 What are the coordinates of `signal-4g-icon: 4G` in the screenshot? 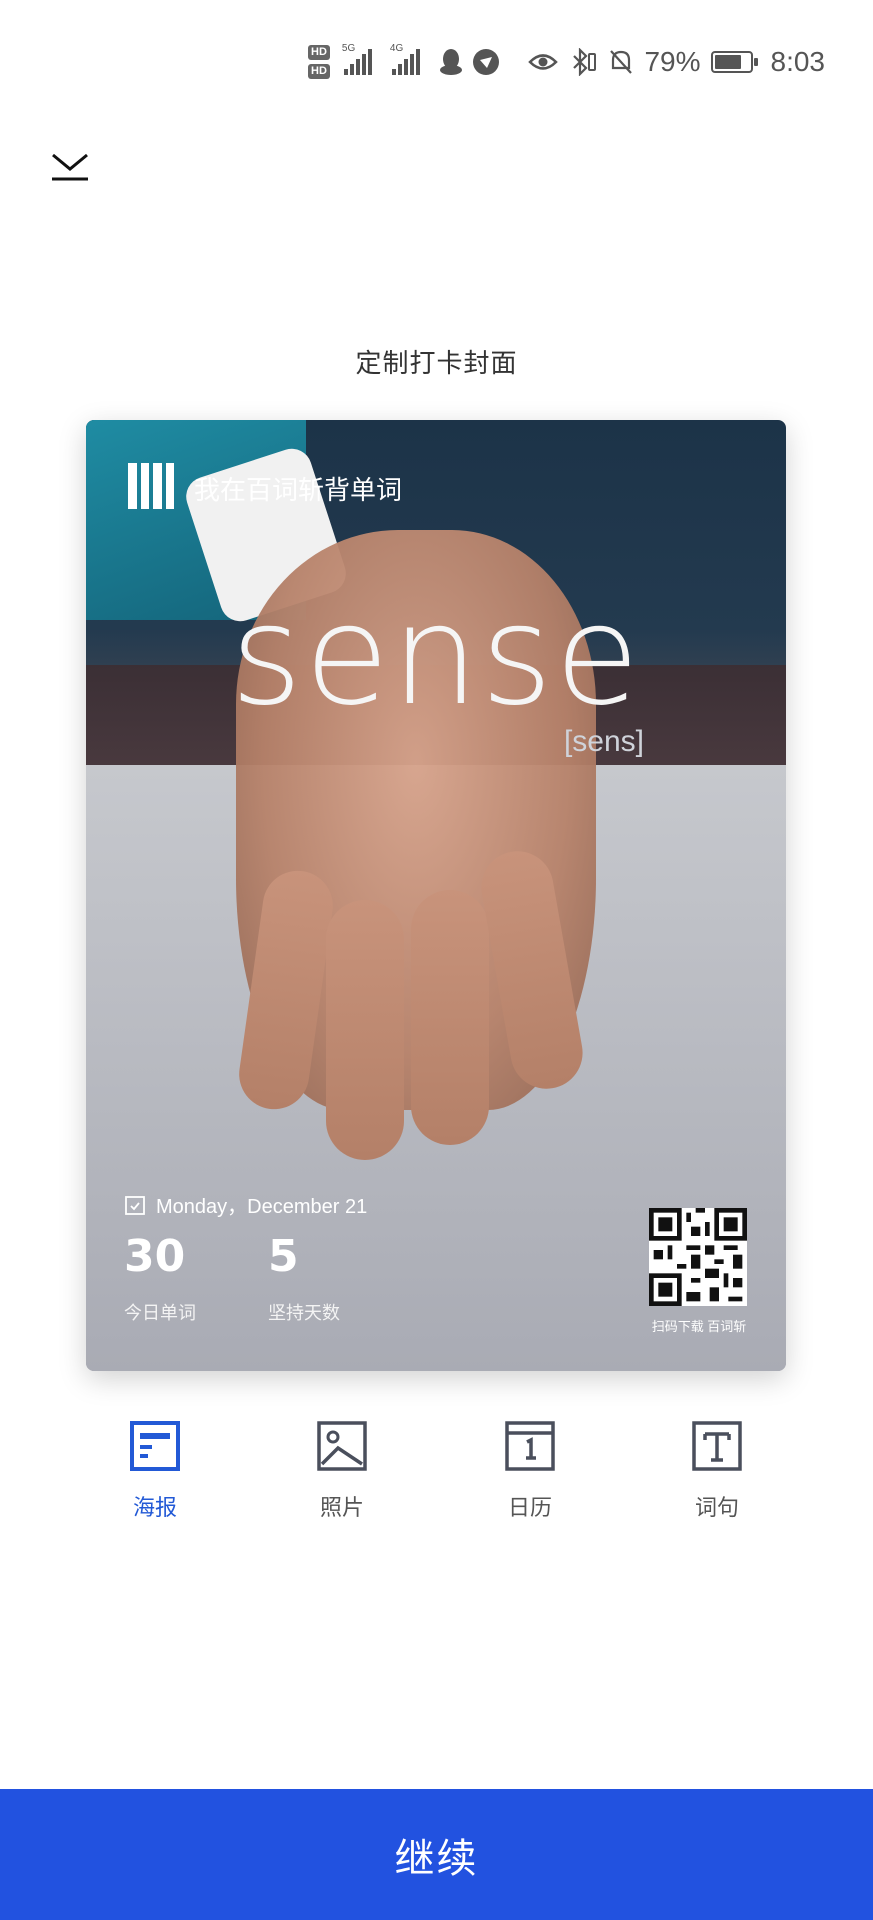 It's located at (405, 59).